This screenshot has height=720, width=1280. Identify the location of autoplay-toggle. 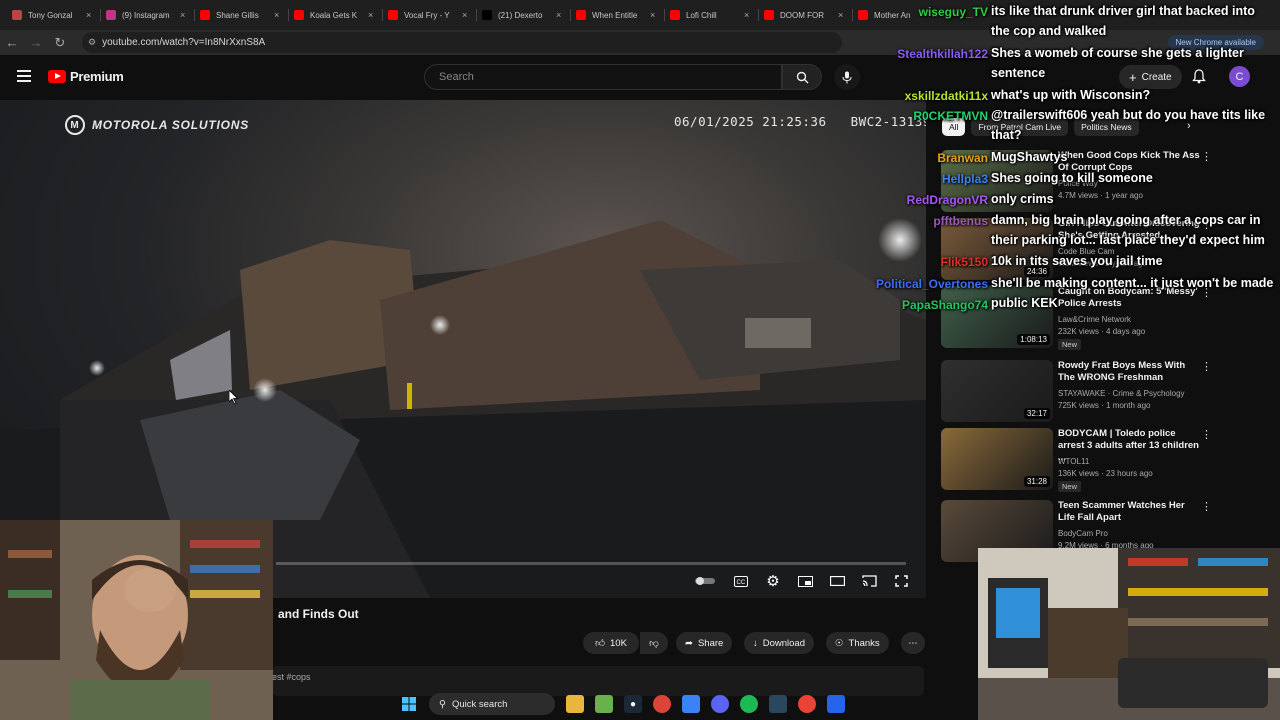
(705, 581).